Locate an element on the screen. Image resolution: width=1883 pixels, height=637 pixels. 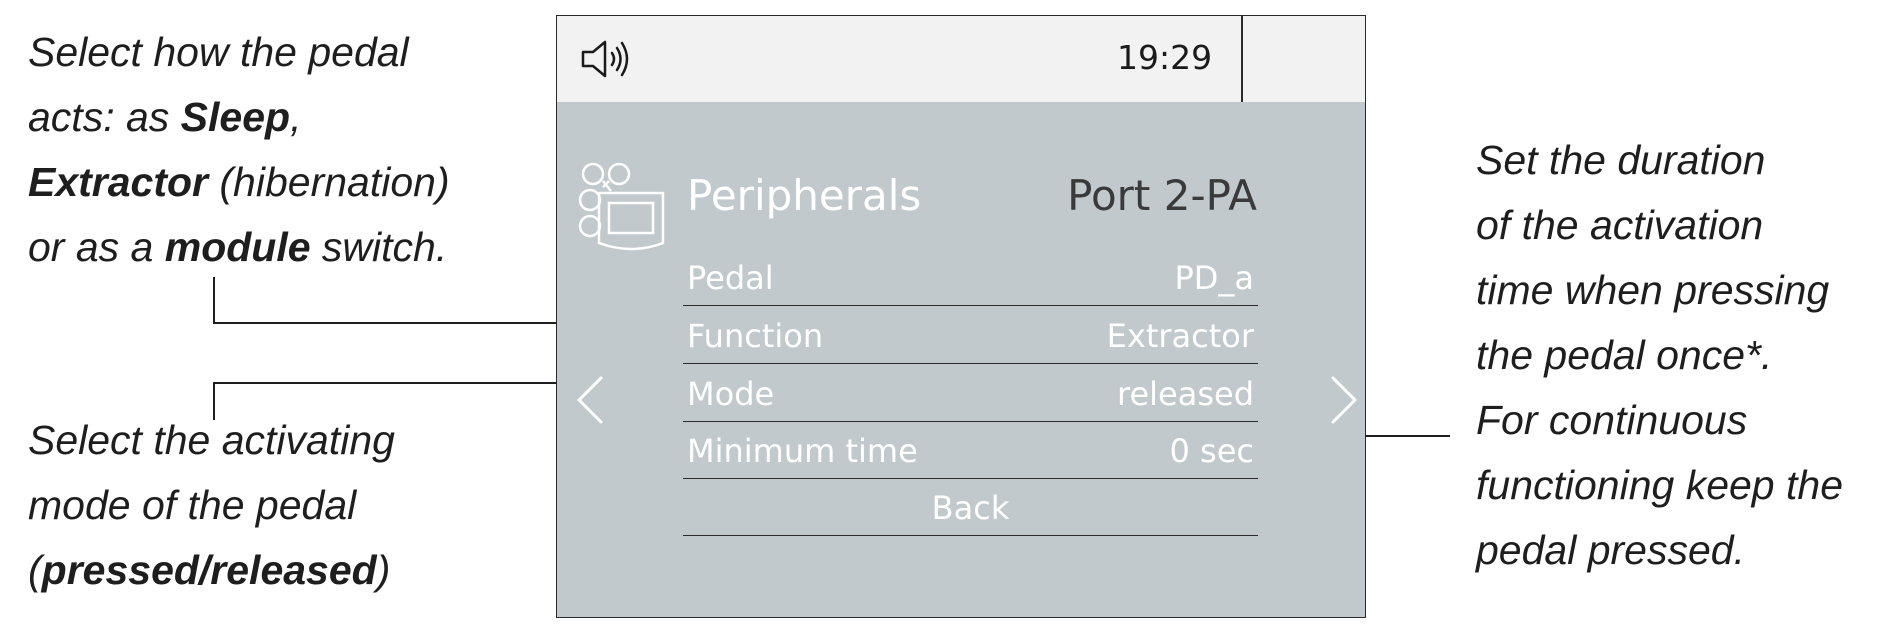
clock: 19:29 is located at coordinates (1165, 57).